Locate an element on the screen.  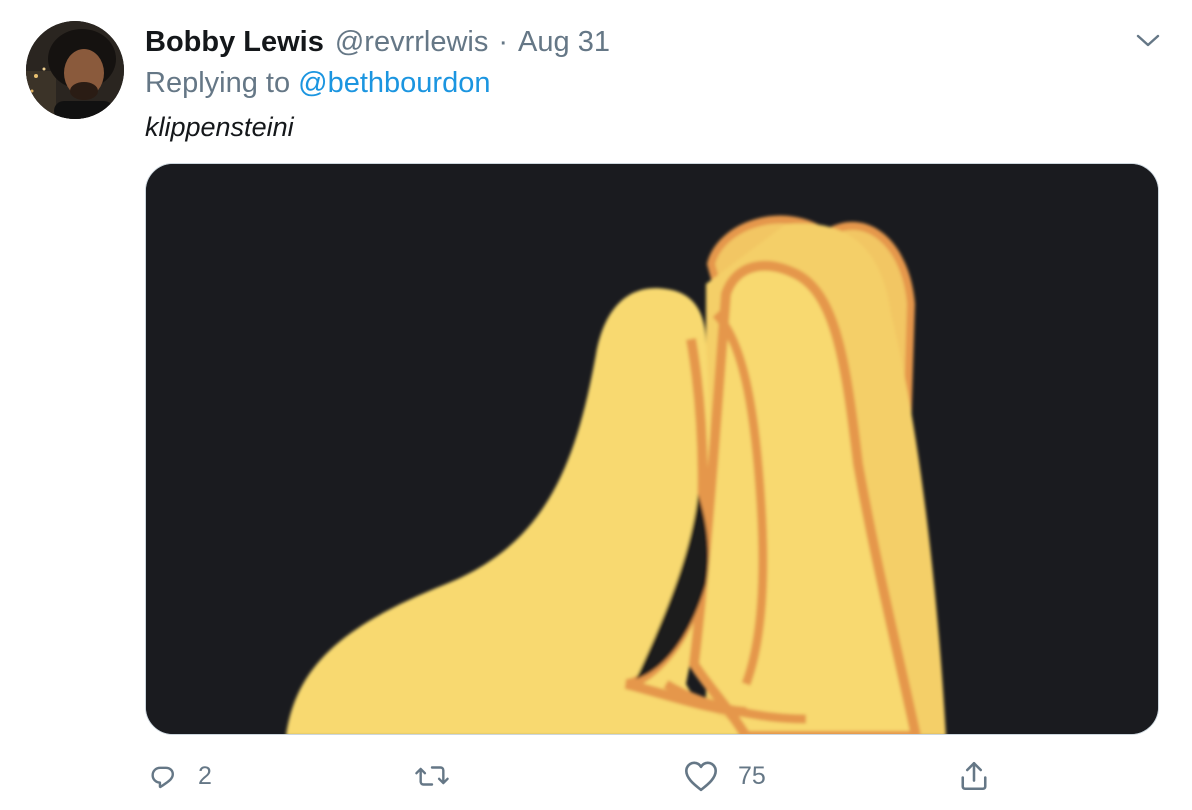
tweet-text: klippensteini is located at coordinates (219, 127).